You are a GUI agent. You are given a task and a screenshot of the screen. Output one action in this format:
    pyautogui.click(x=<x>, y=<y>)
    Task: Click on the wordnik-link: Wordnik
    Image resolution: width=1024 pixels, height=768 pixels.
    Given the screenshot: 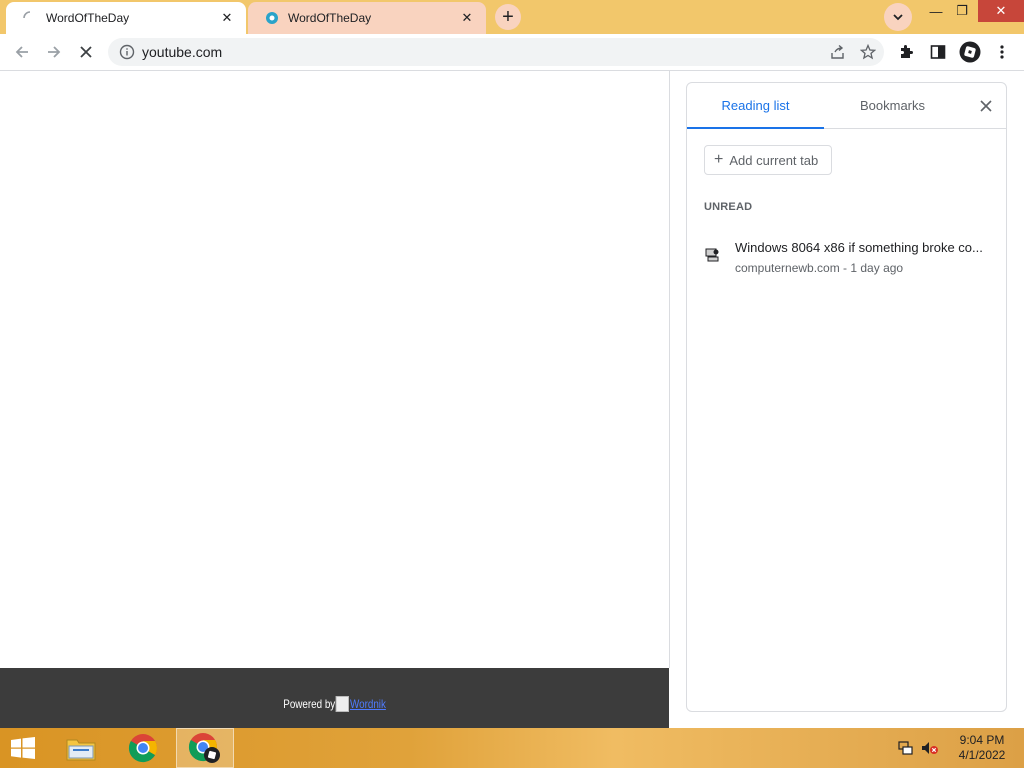 What is the action you would take?
    pyautogui.click(x=360, y=704)
    